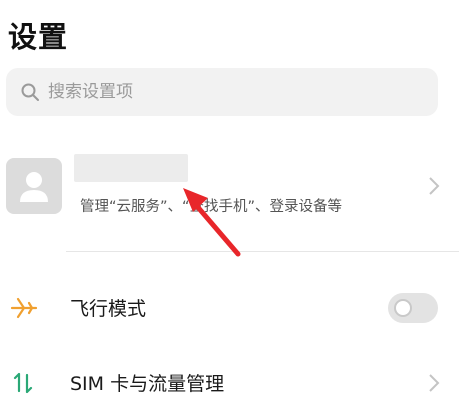 The height and width of the screenshot is (419, 459). I want to click on airplane-icon, so click(24, 308).